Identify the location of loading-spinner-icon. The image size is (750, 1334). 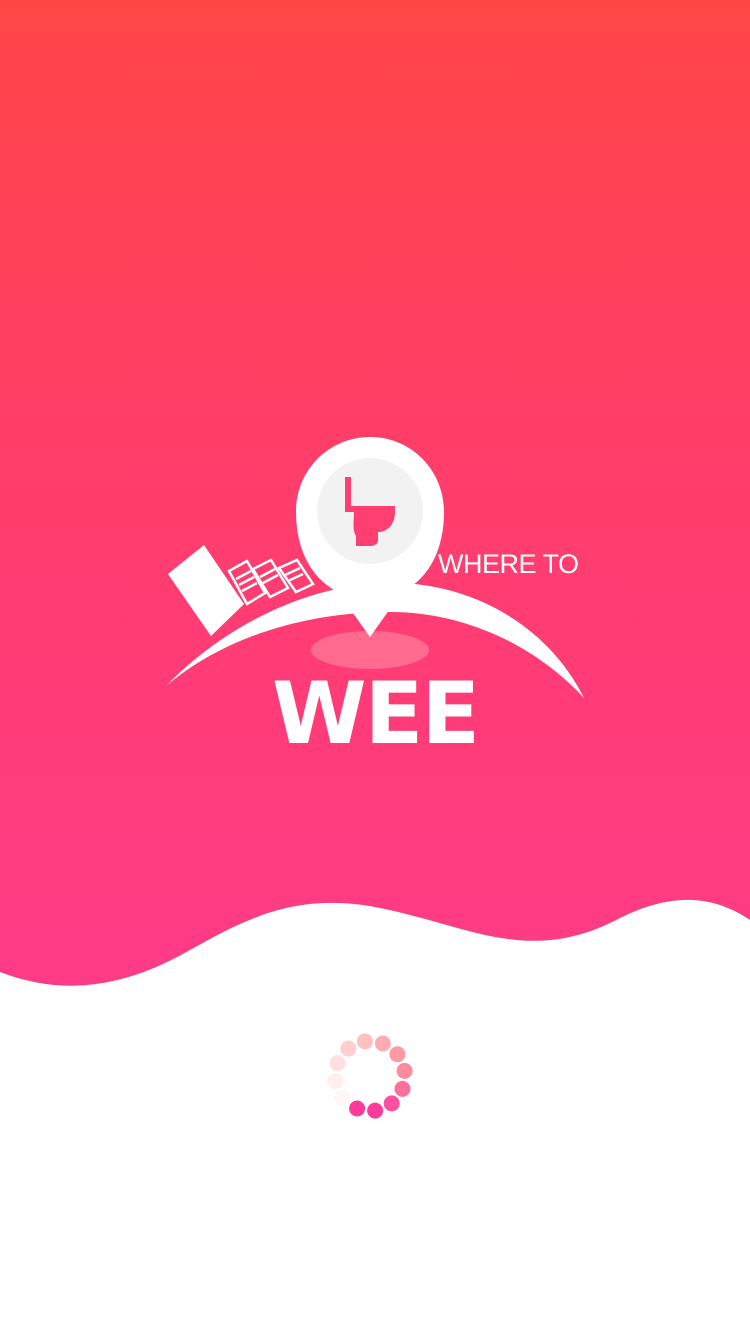
(370, 1076).